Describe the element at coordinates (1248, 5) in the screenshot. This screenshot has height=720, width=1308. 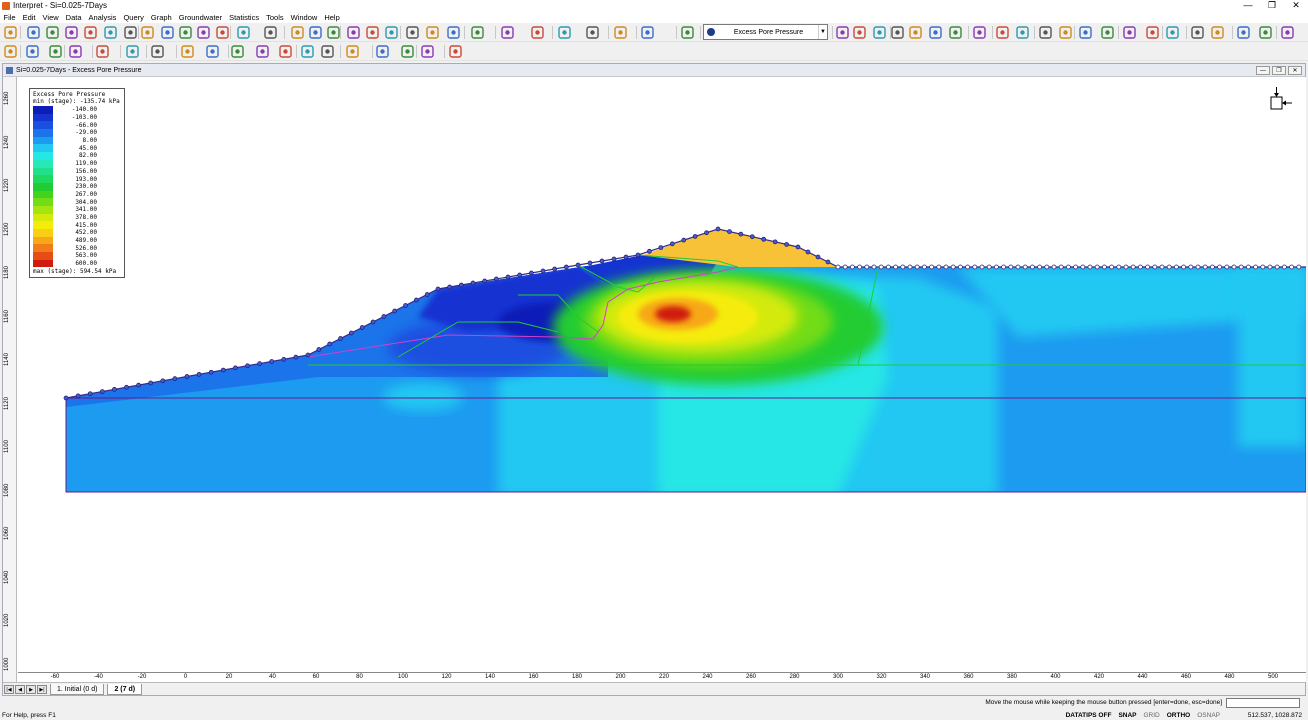
I see `minimize-icon: —` at that location.